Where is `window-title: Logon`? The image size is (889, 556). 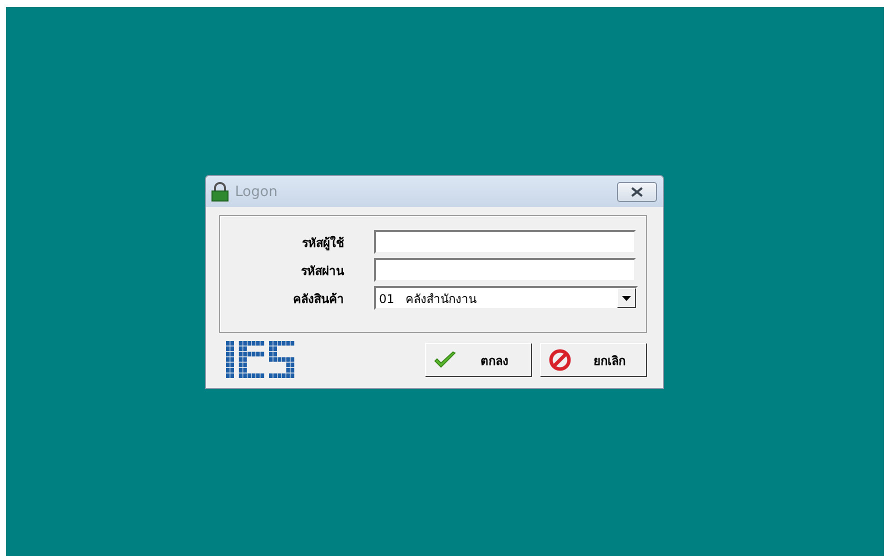 window-title: Logon is located at coordinates (256, 192).